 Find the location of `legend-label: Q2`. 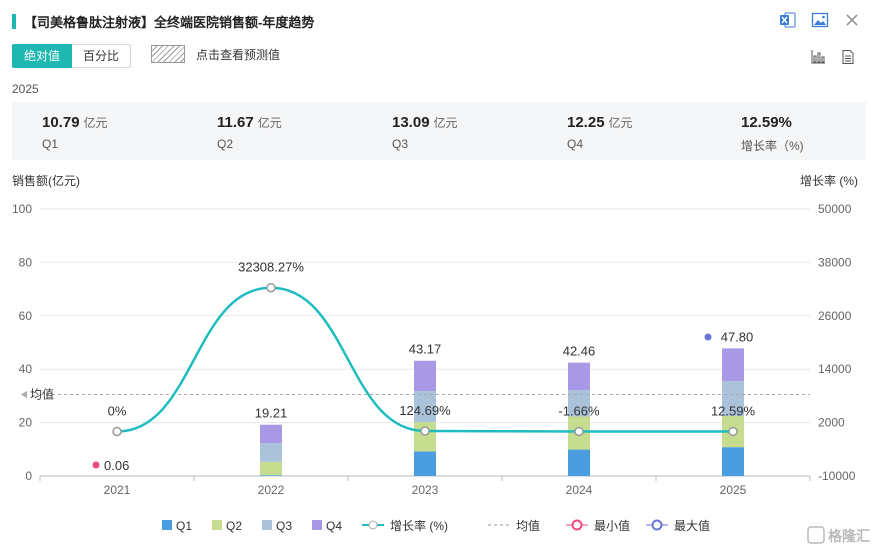

legend-label: Q2 is located at coordinates (234, 526).